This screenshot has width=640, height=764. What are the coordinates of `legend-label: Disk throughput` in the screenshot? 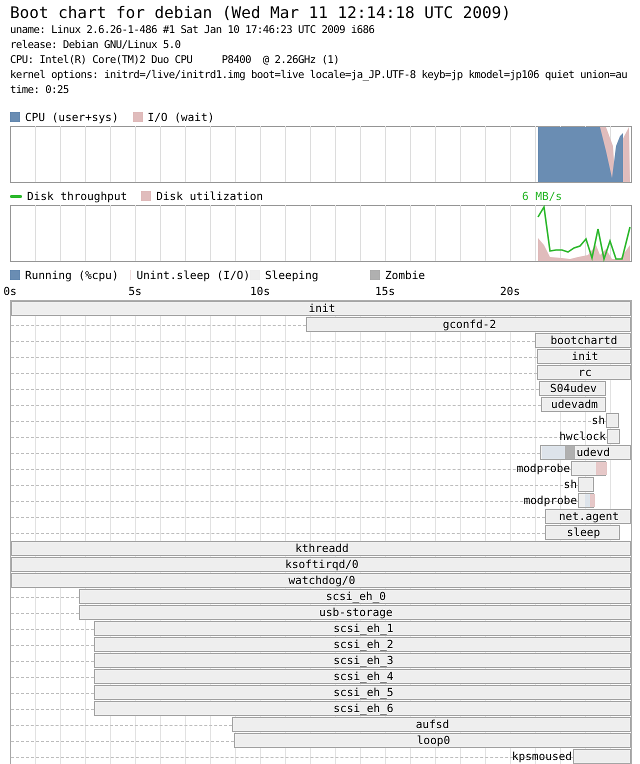 It's located at (77, 196).